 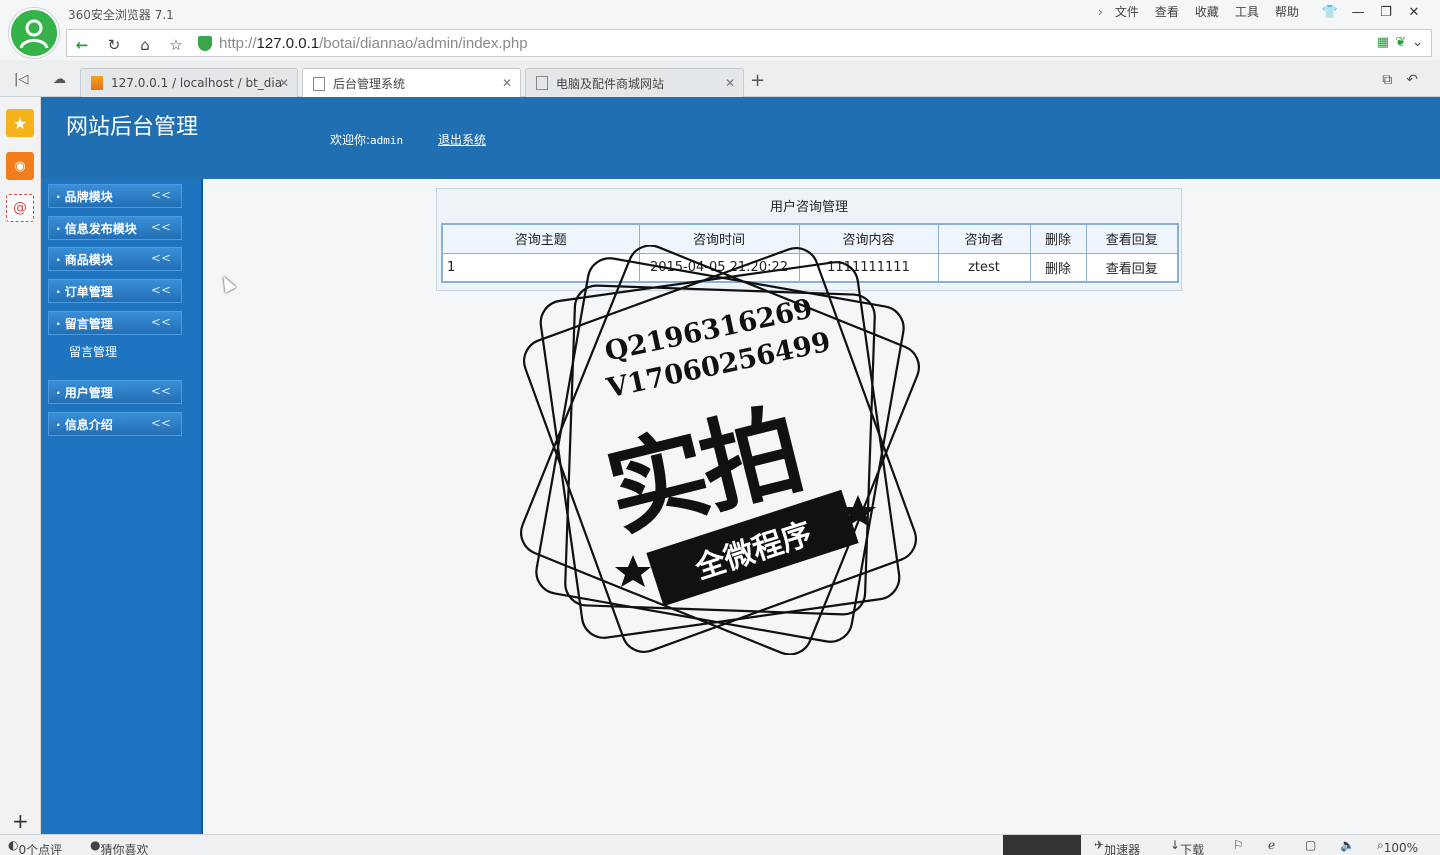 I want to click on app-title: 360安全浏览器 7.1, so click(x=121, y=15).